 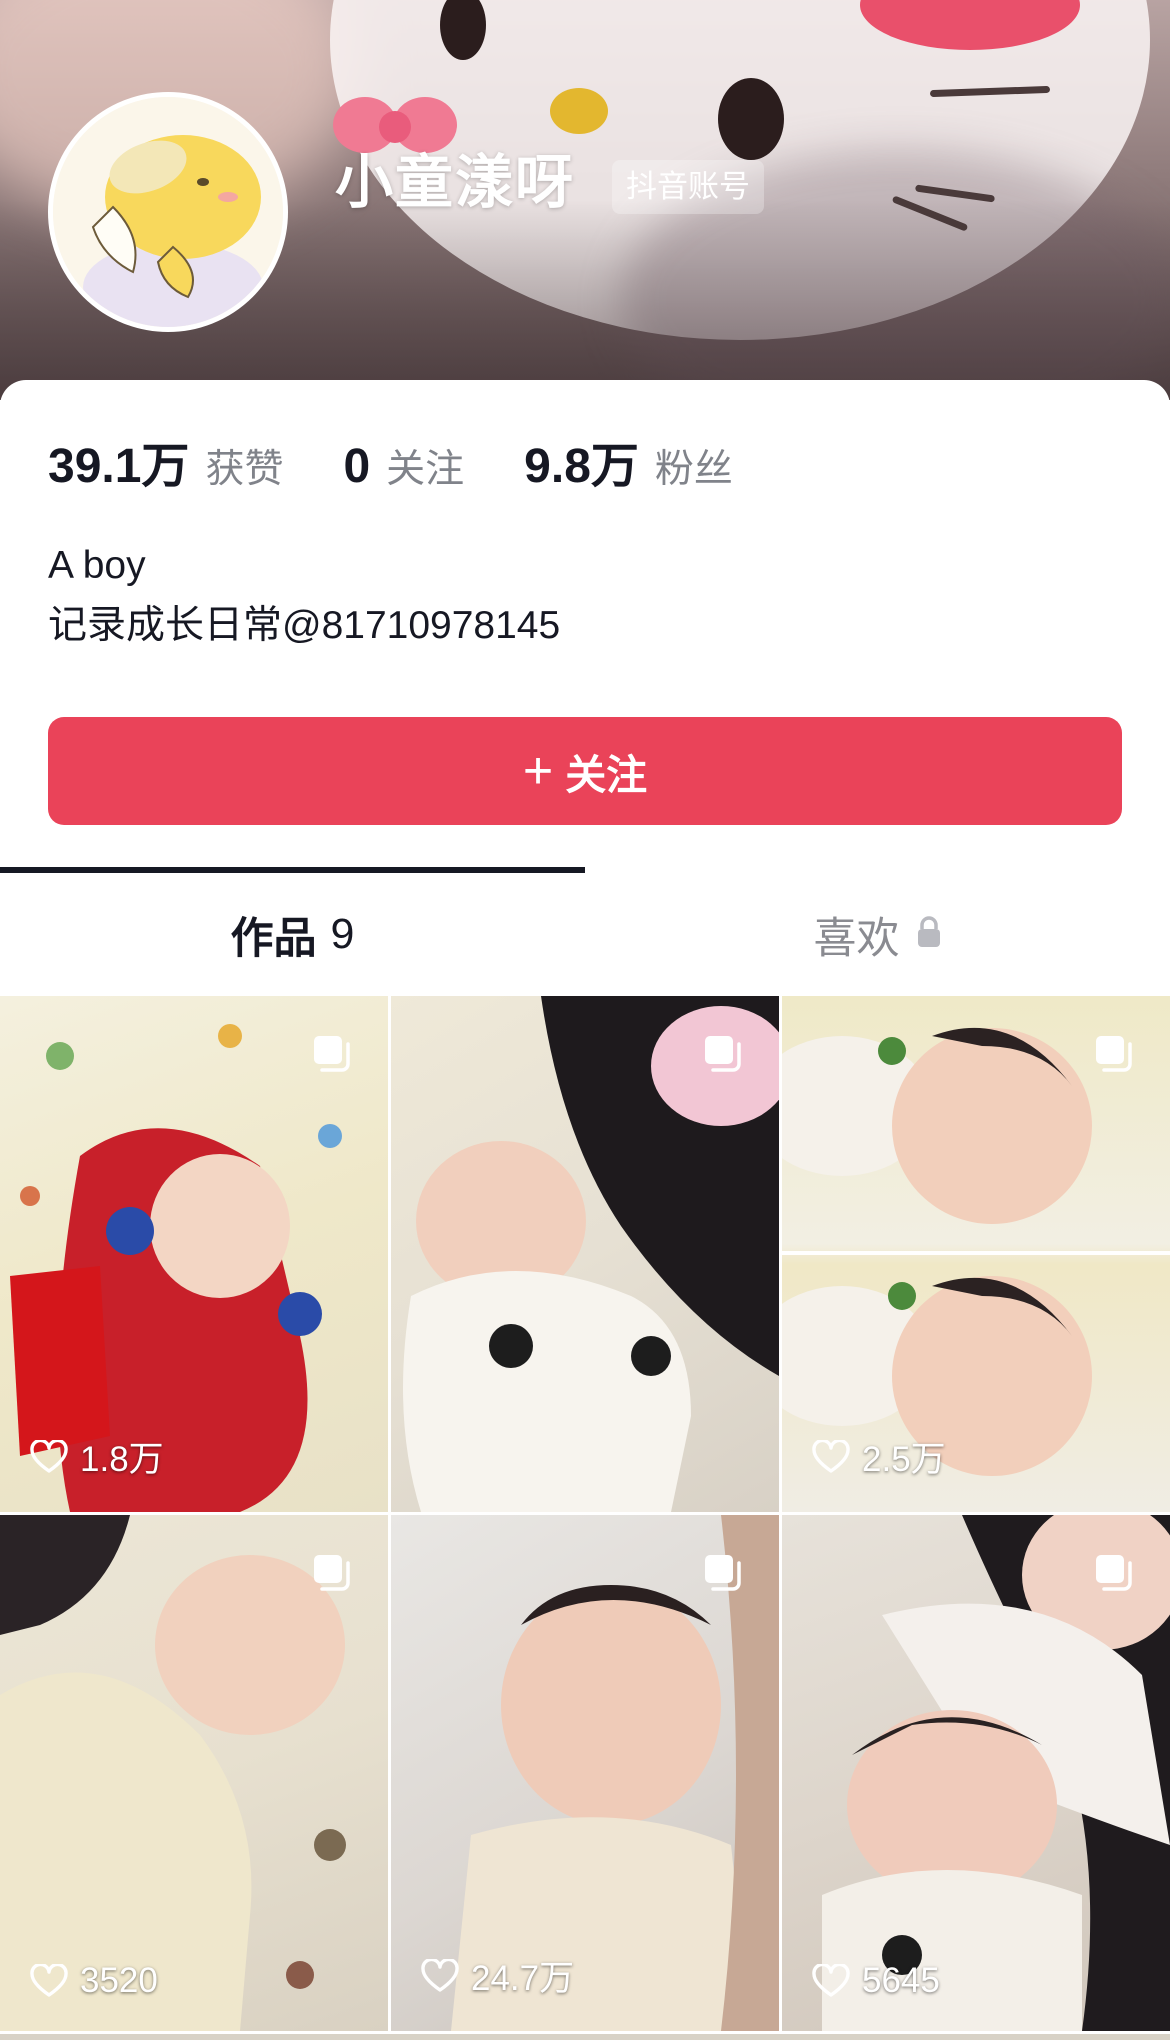 I want to click on tab-likes: 喜欢, so click(x=877, y=934).